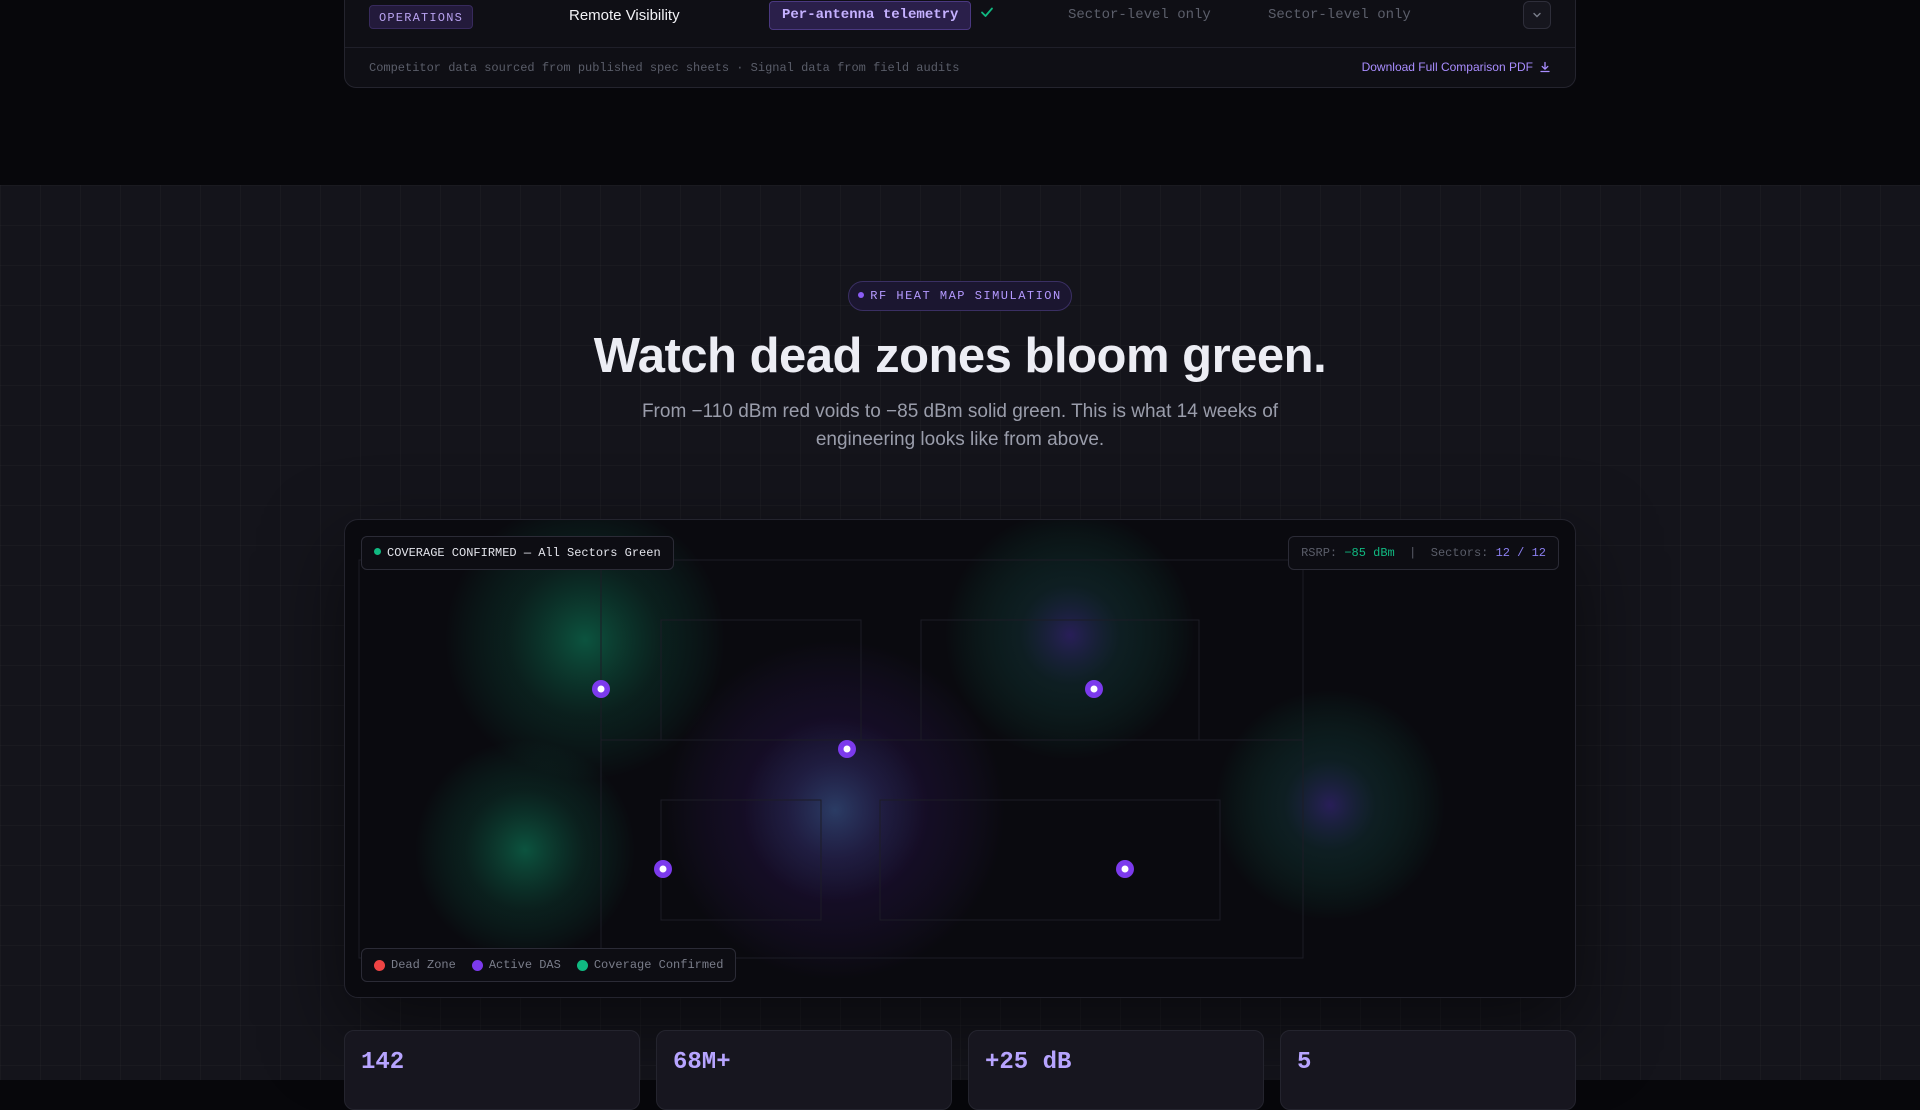  I want to click on pill-dot, so click(861, 295).